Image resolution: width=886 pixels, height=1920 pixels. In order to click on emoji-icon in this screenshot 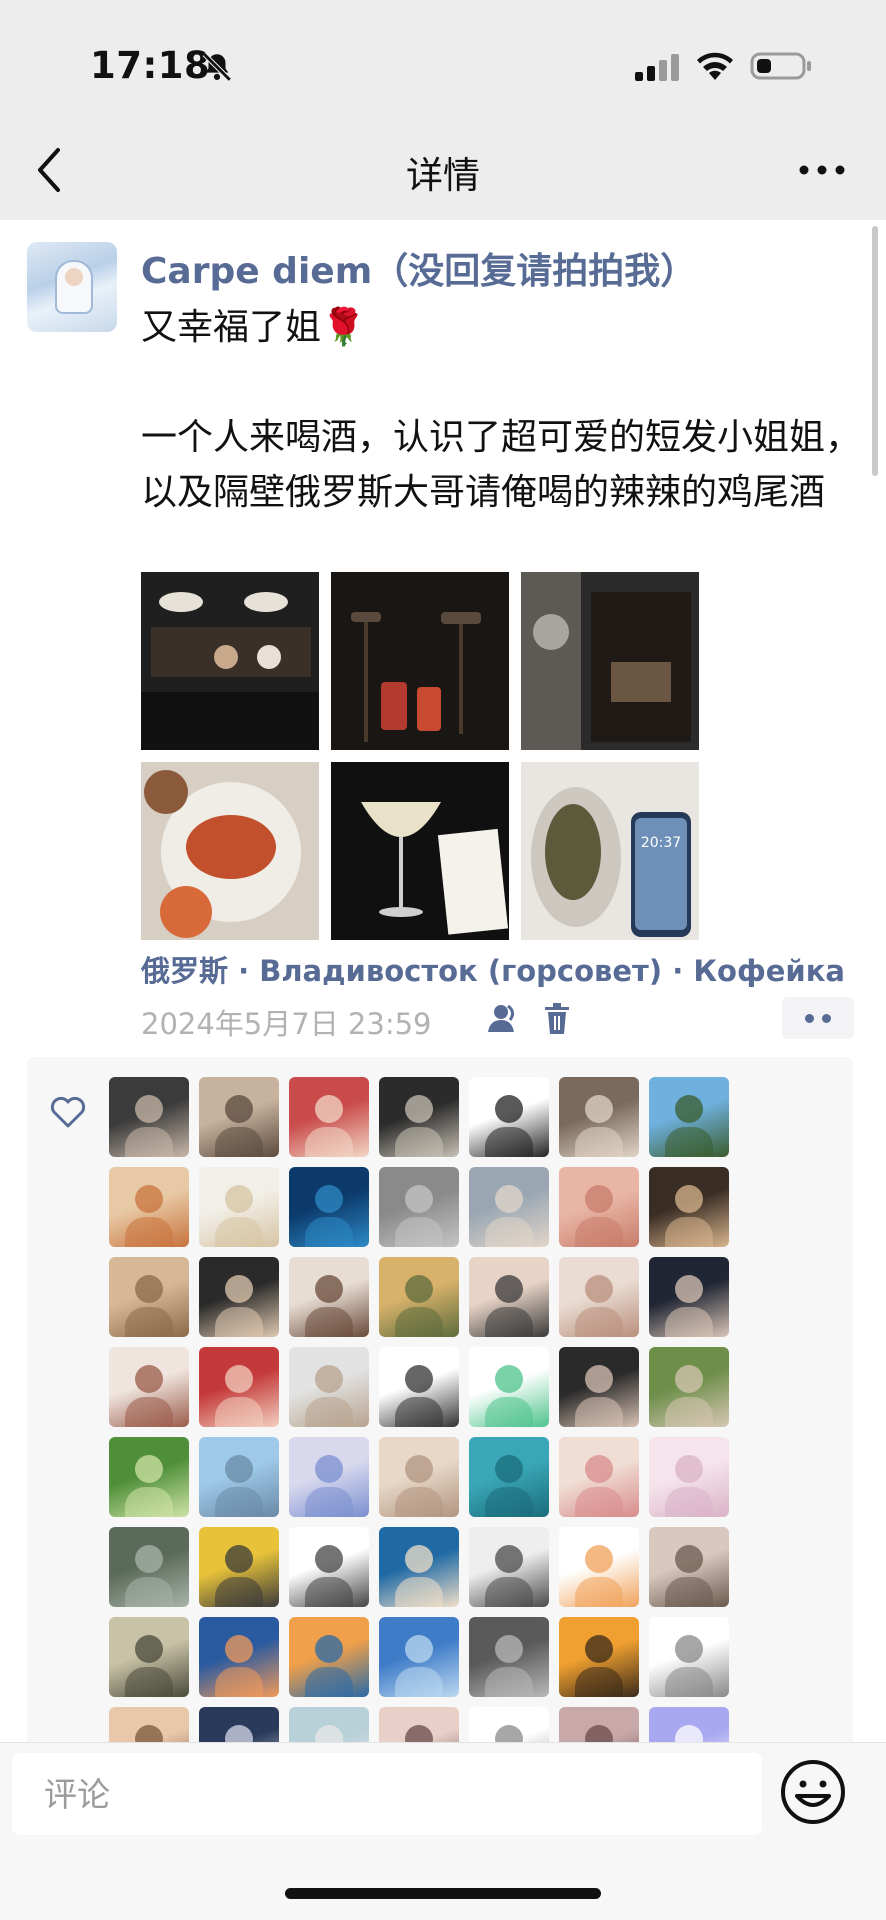, I will do `click(813, 1792)`.